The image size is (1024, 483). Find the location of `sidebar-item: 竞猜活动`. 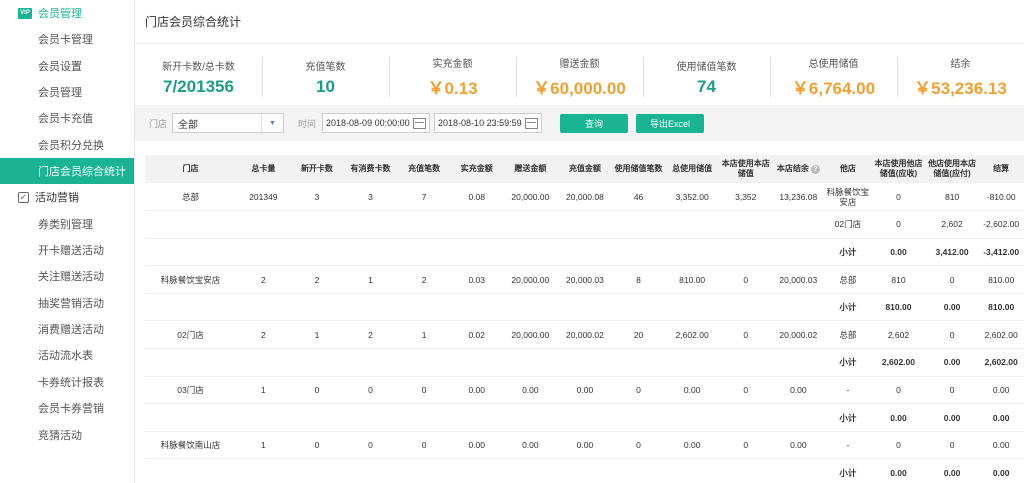

sidebar-item: 竞猜活动 is located at coordinates (67, 434).